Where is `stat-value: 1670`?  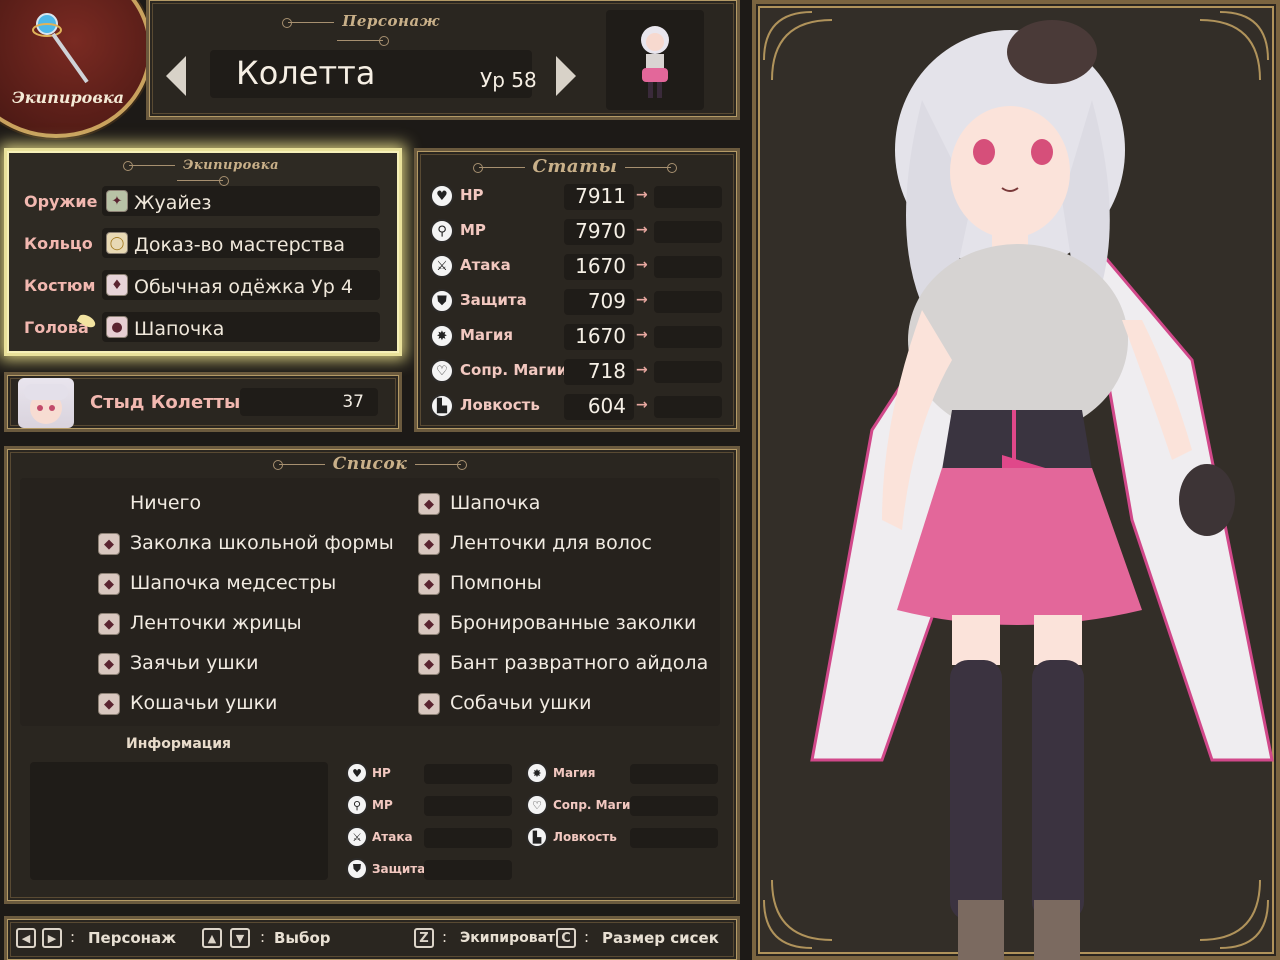
stat-value: 1670 is located at coordinates (600, 336).